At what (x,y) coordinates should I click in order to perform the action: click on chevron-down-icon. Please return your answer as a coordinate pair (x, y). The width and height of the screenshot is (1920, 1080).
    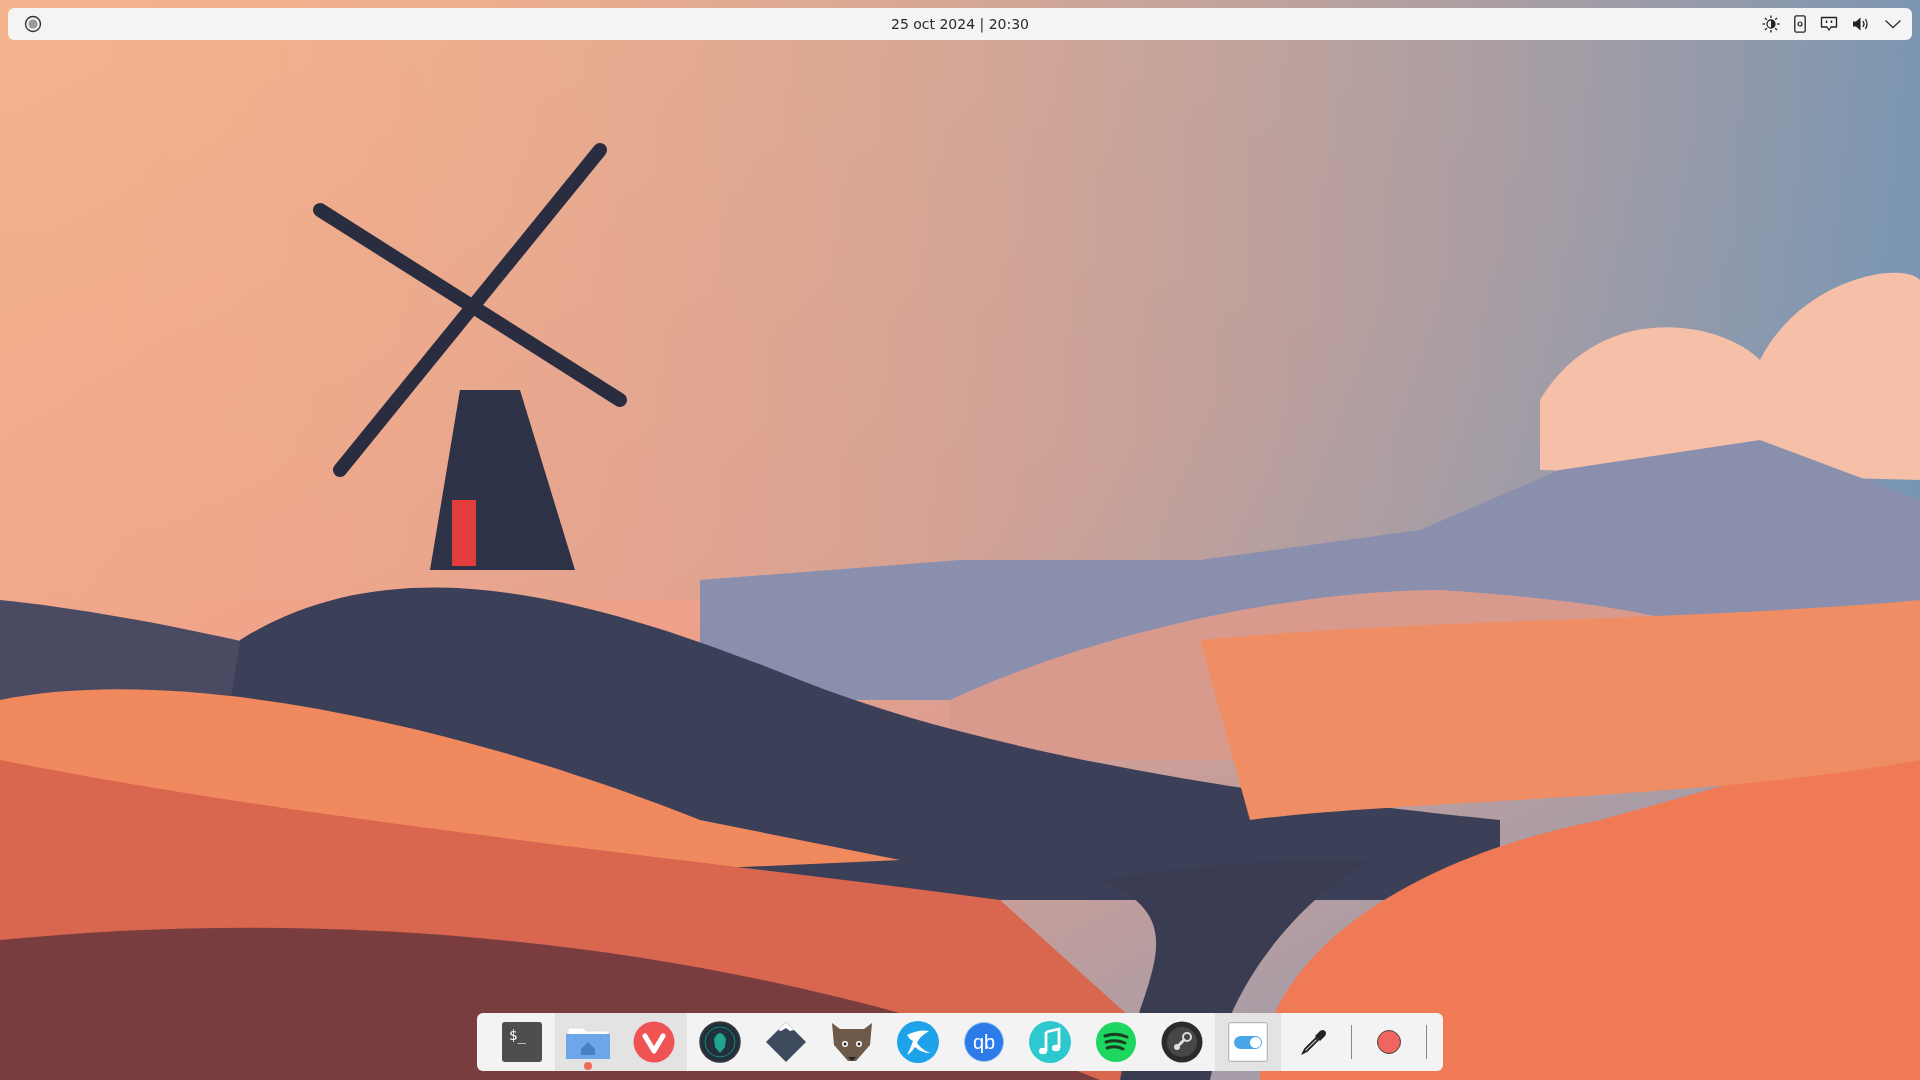
    Looking at the image, I should click on (1893, 24).